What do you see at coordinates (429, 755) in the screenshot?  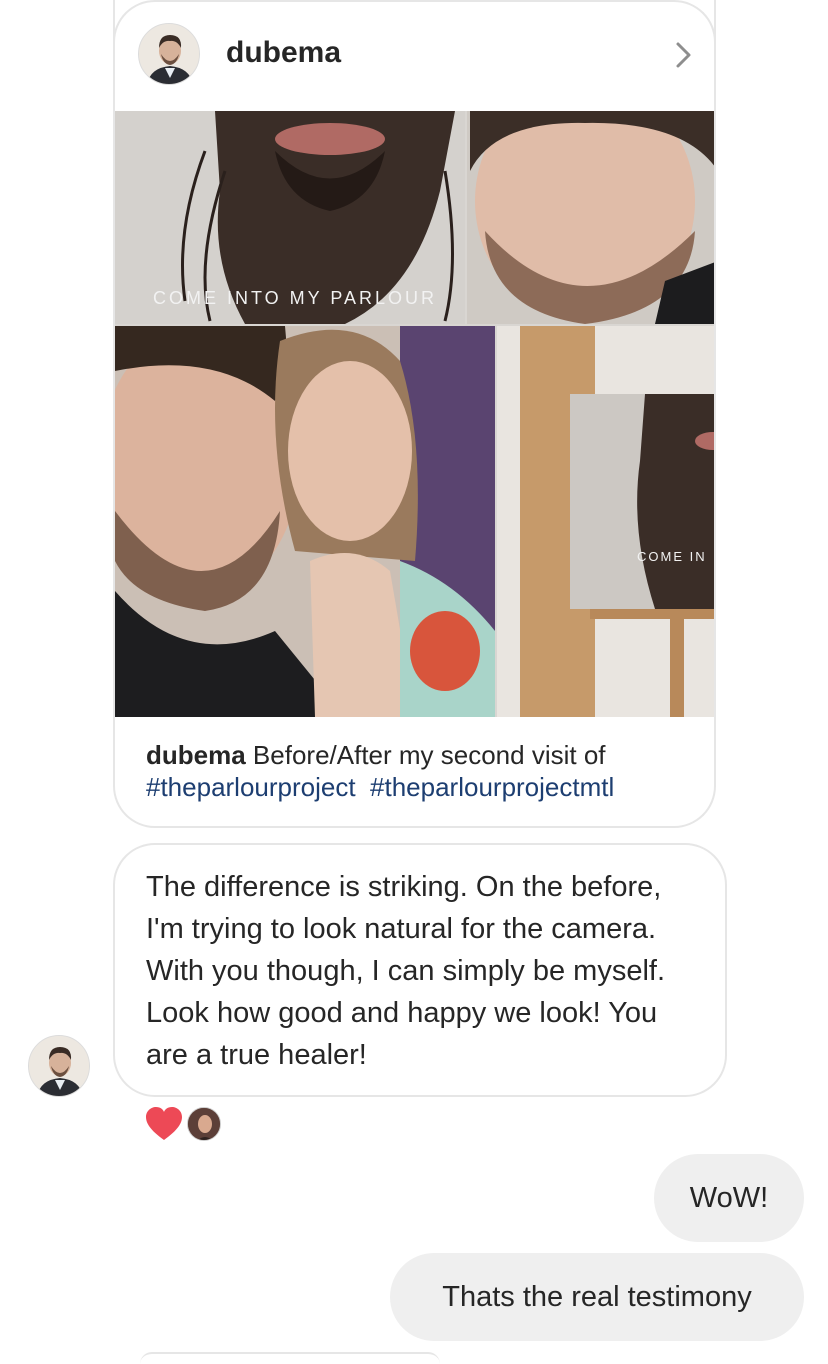 I see `caption-text: Before/After my second visit of` at bounding box center [429, 755].